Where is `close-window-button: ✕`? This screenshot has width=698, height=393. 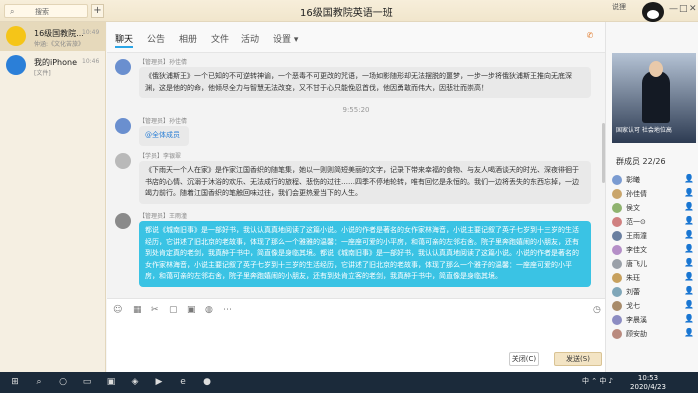
close-window-button: ✕ is located at coordinates (693, 9).